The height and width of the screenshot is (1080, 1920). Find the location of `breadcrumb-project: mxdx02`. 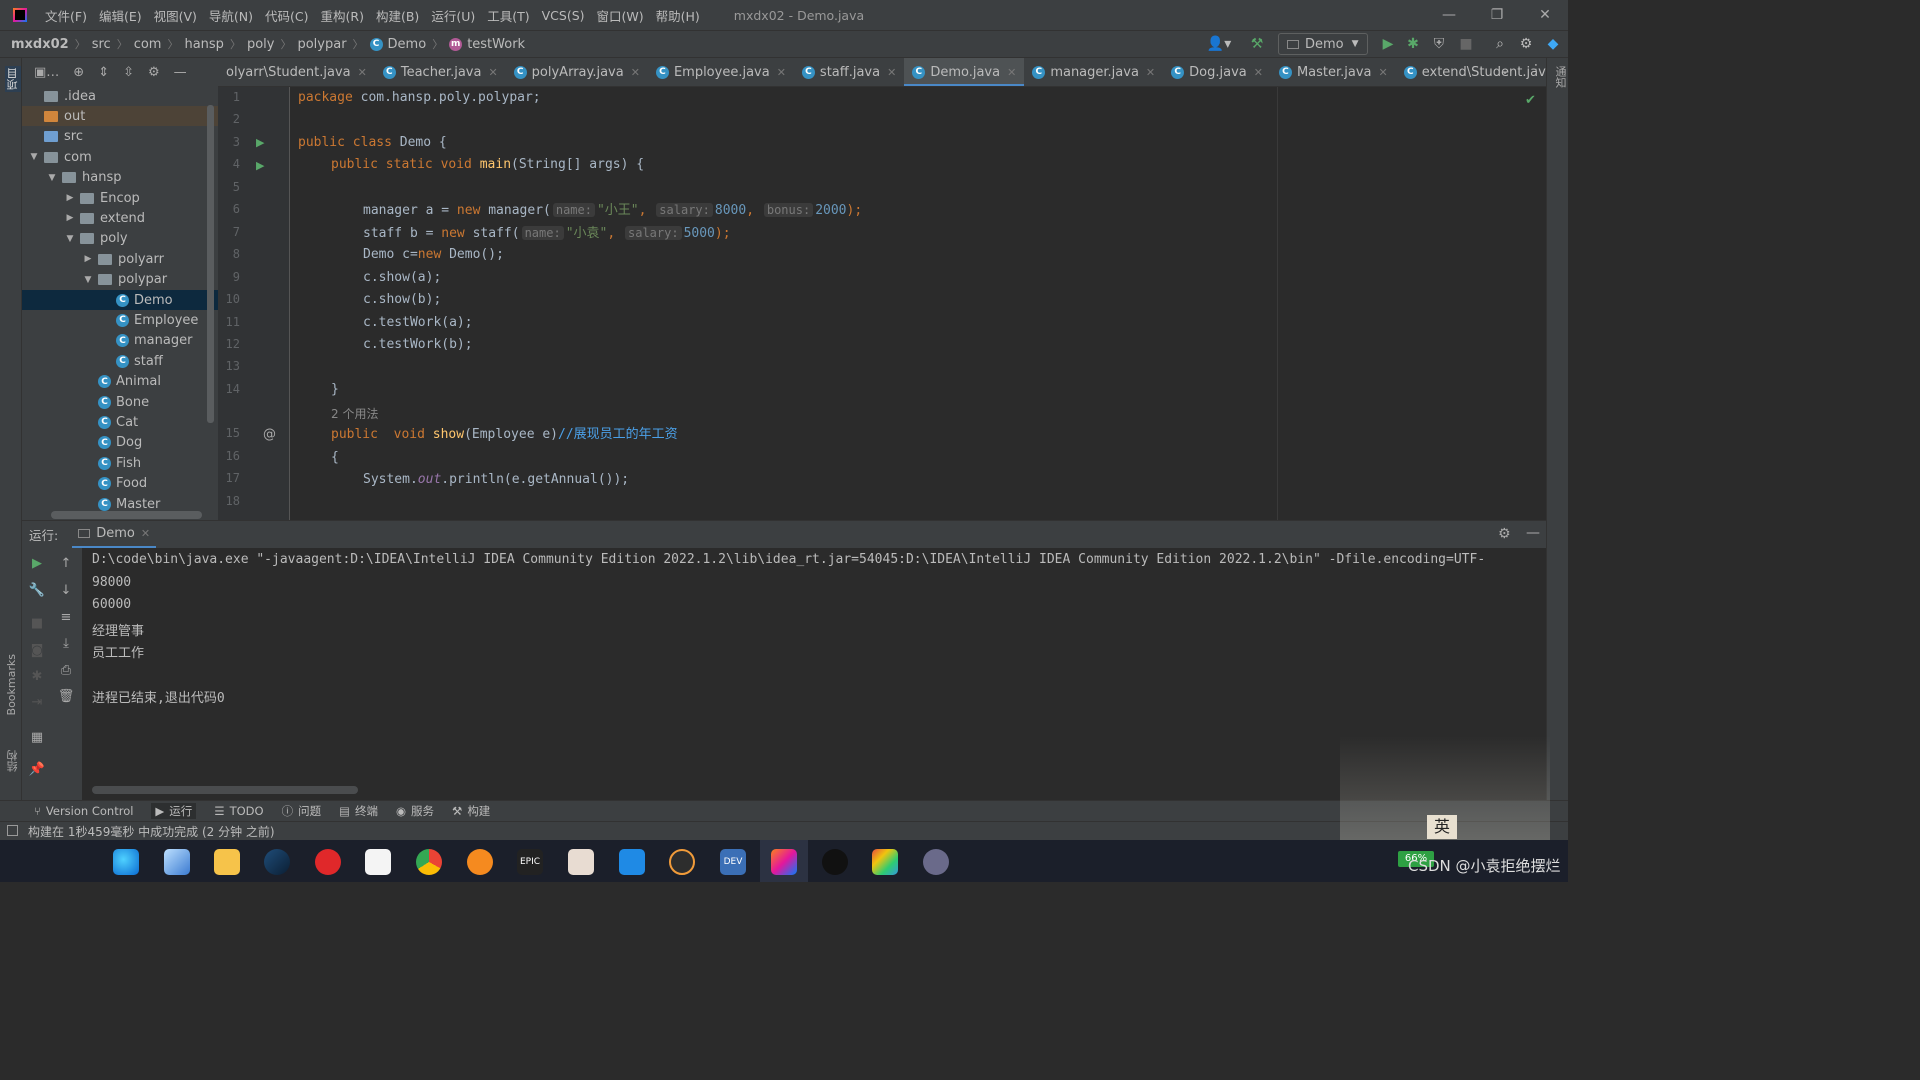

breadcrumb-project: mxdx02 is located at coordinates (40, 44).